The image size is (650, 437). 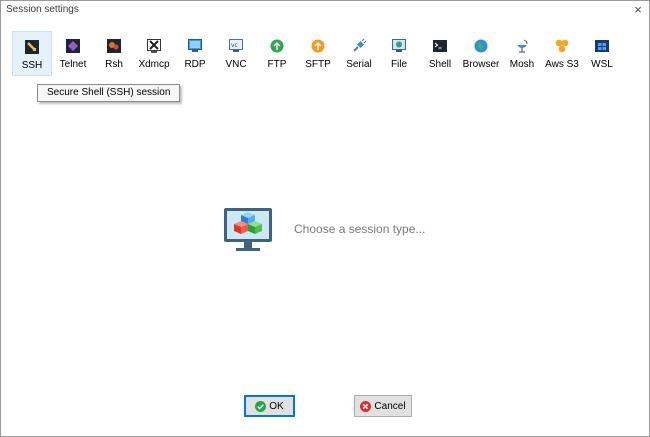 What do you see at coordinates (261, 406) in the screenshot?
I see `check-icon` at bounding box center [261, 406].